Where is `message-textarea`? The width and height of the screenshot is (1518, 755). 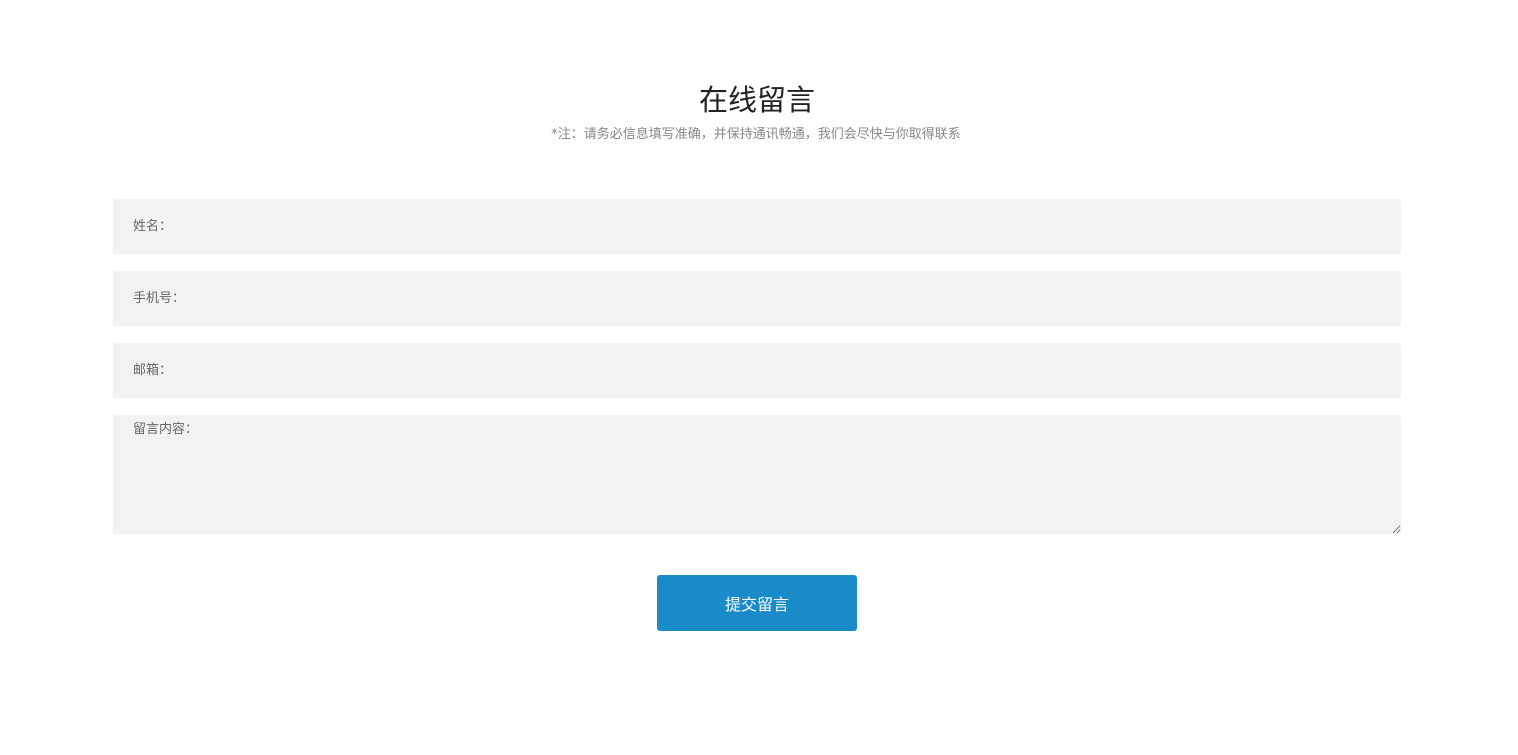
message-textarea is located at coordinates (757, 474).